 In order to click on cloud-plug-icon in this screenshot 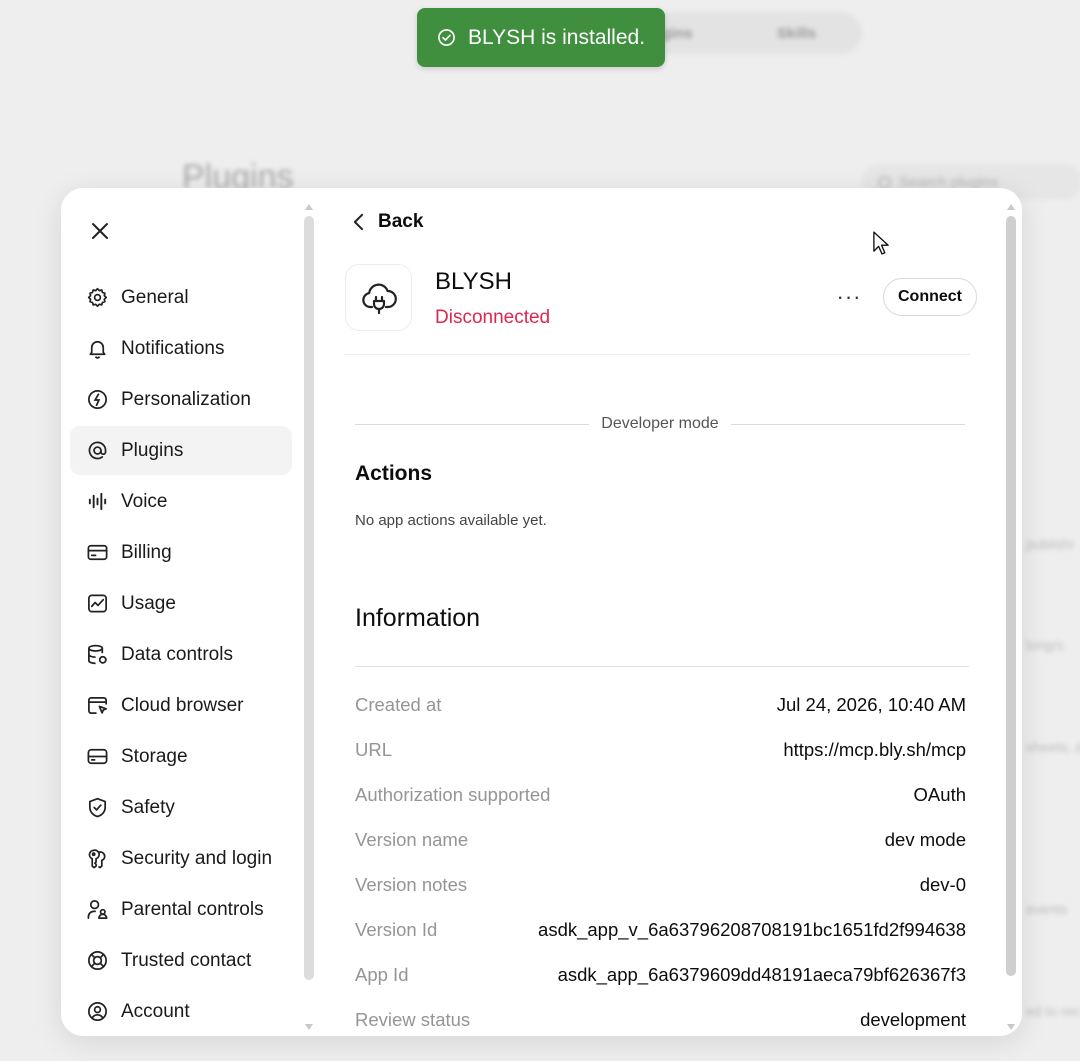, I will do `click(379, 298)`.